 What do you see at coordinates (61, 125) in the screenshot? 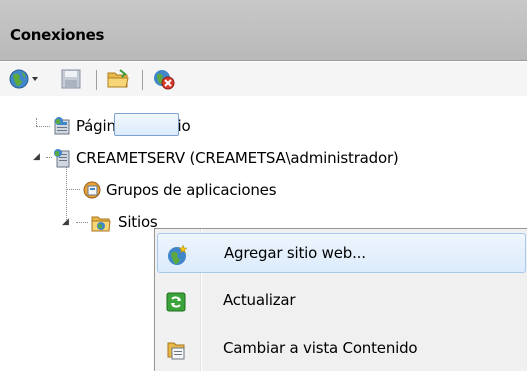
I see `home-page-icon` at bounding box center [61, 125].